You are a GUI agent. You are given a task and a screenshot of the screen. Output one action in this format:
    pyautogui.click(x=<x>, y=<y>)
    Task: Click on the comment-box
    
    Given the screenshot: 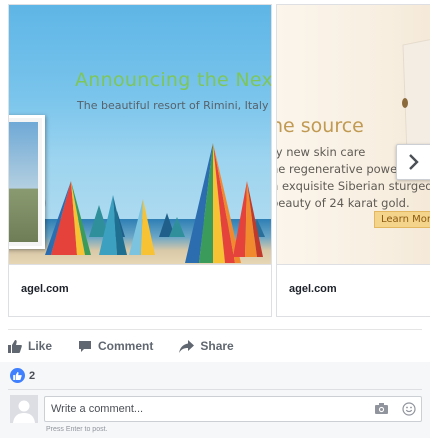 What is the action you would take?
    pyautogui.click(x=233, y=409)
    